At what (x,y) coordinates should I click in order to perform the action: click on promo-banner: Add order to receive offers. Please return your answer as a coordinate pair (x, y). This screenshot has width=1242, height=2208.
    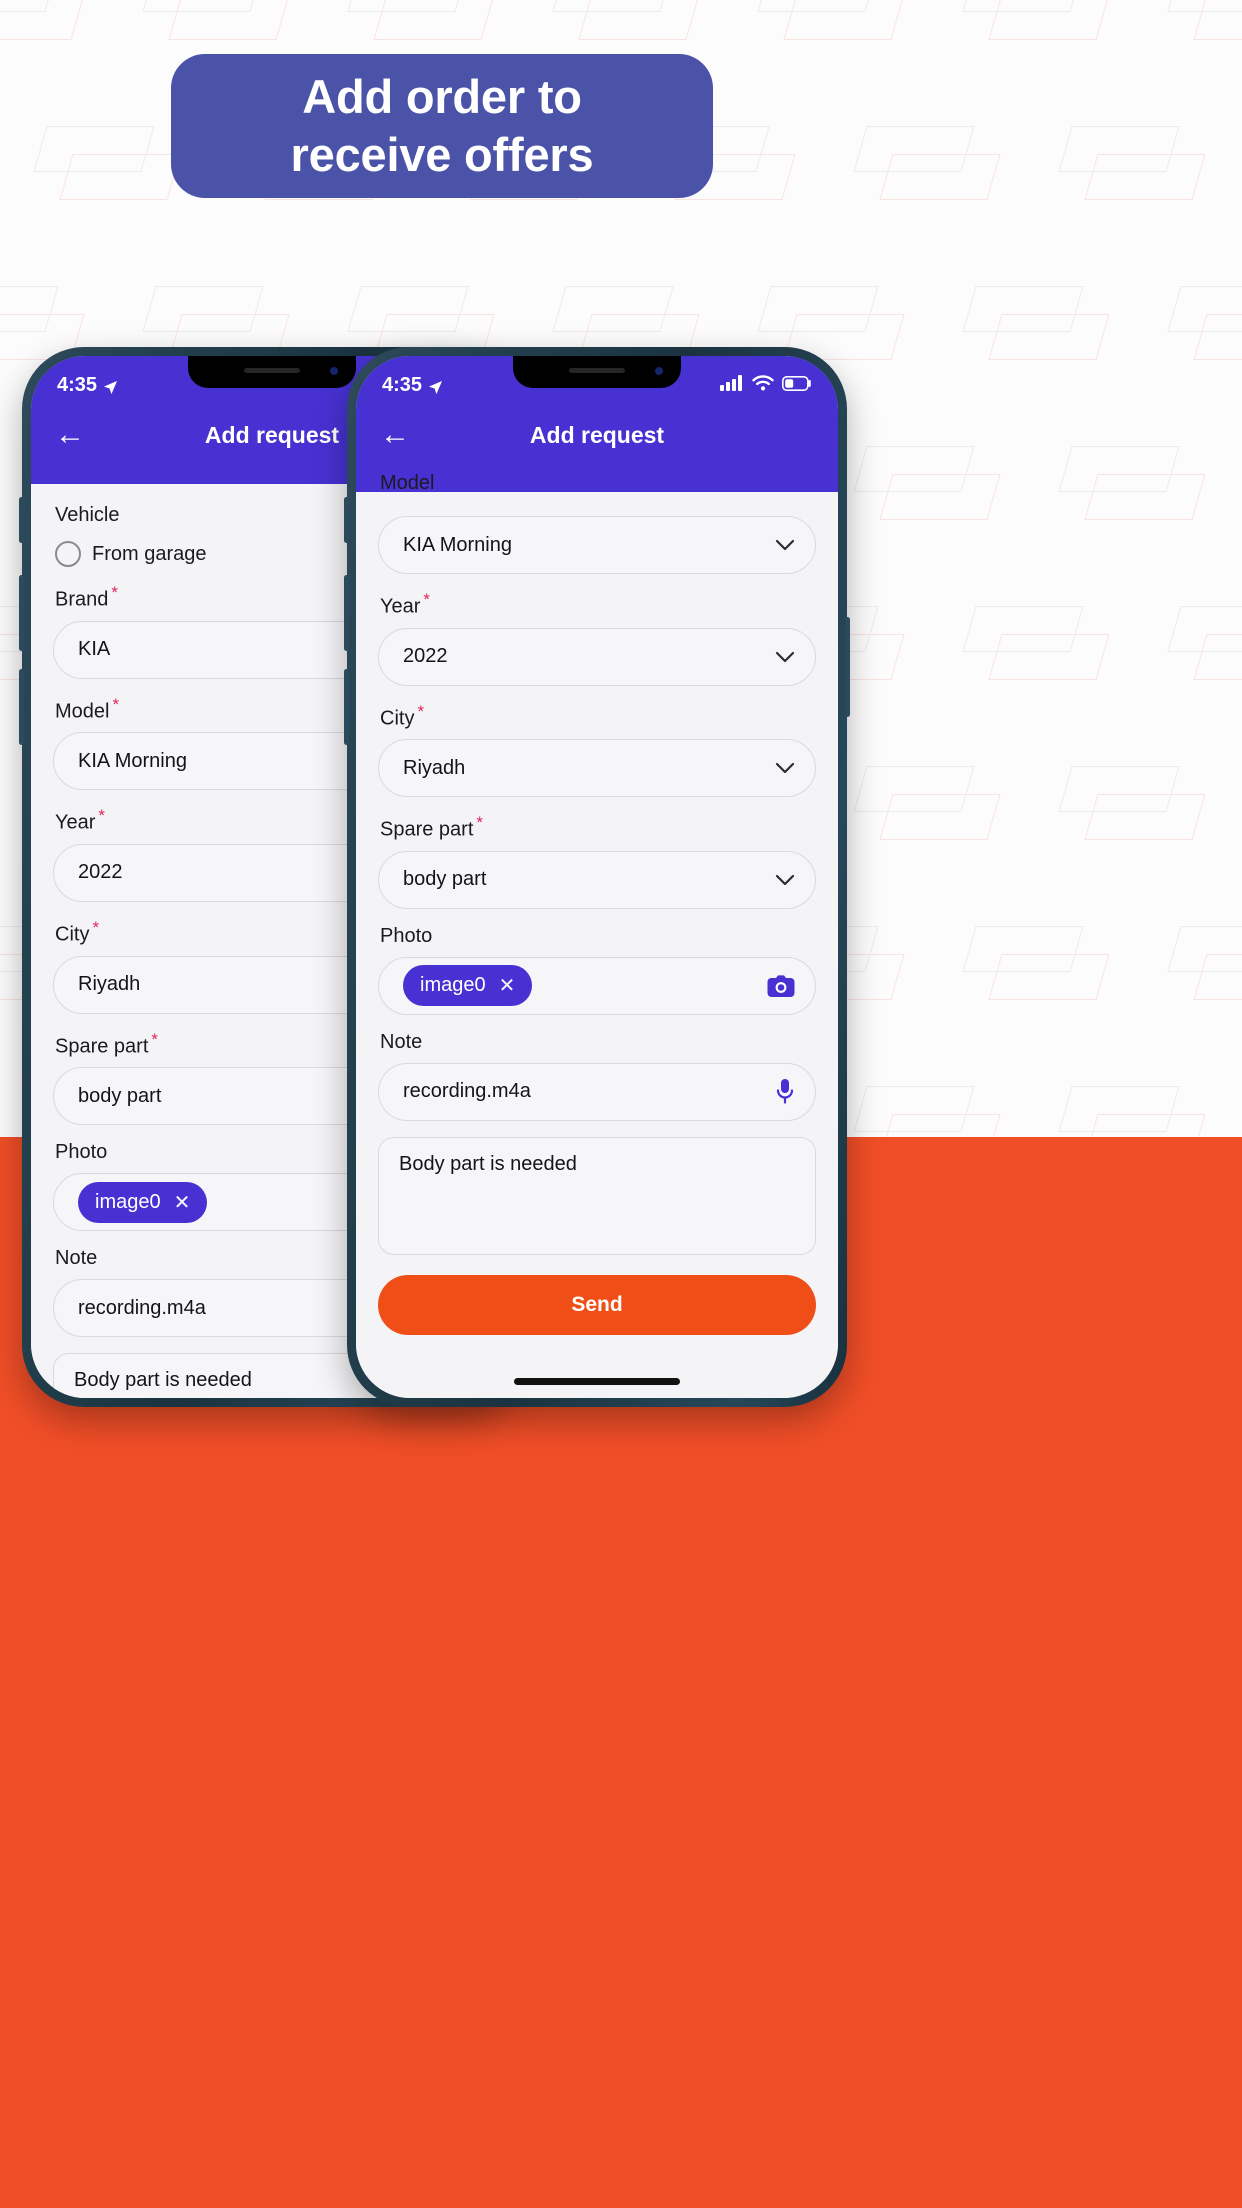
    Looking at the image, I should click on (442, 126).